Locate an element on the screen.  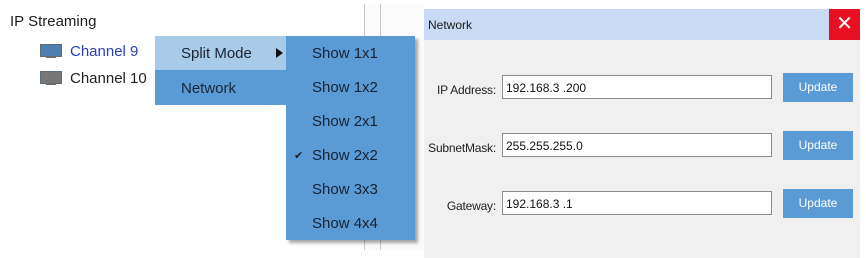
tree-item-channel-9: Channel 9 is located at coordinates (89, 51).